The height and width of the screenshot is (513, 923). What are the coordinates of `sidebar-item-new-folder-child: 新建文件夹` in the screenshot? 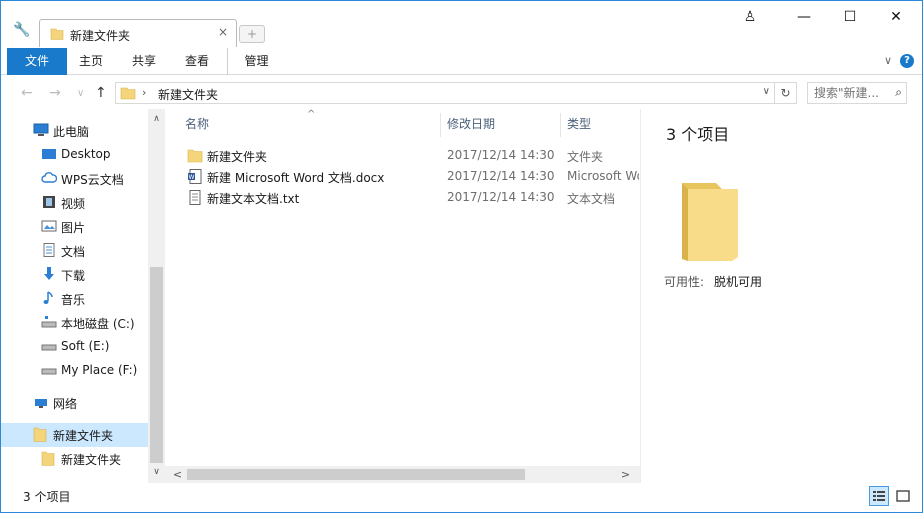 It's located at (75, 459).